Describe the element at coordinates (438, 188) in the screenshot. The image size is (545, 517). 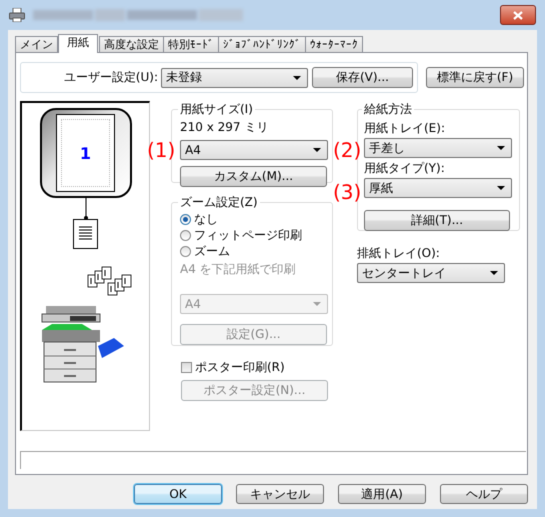
I see `dropdown: 厚紙` at that location.